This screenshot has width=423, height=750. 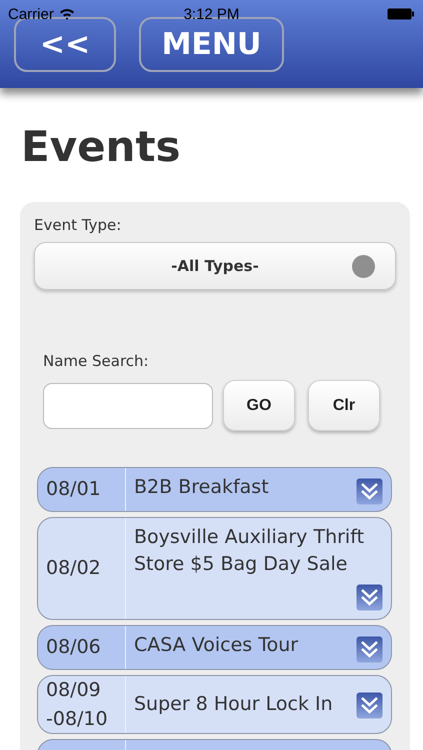 I want to click on clear-button: Clr, so click(x=344, y=405).